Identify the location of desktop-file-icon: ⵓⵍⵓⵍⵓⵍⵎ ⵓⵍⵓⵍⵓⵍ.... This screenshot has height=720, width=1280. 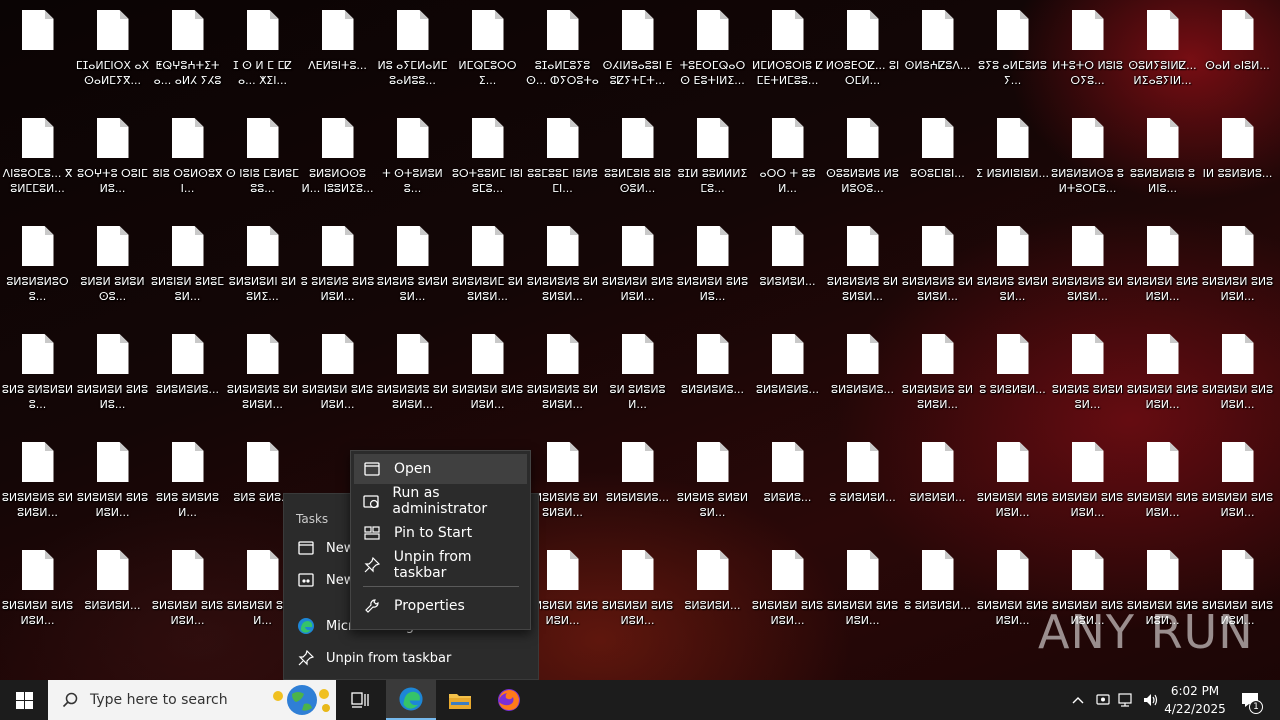
(487, 266).